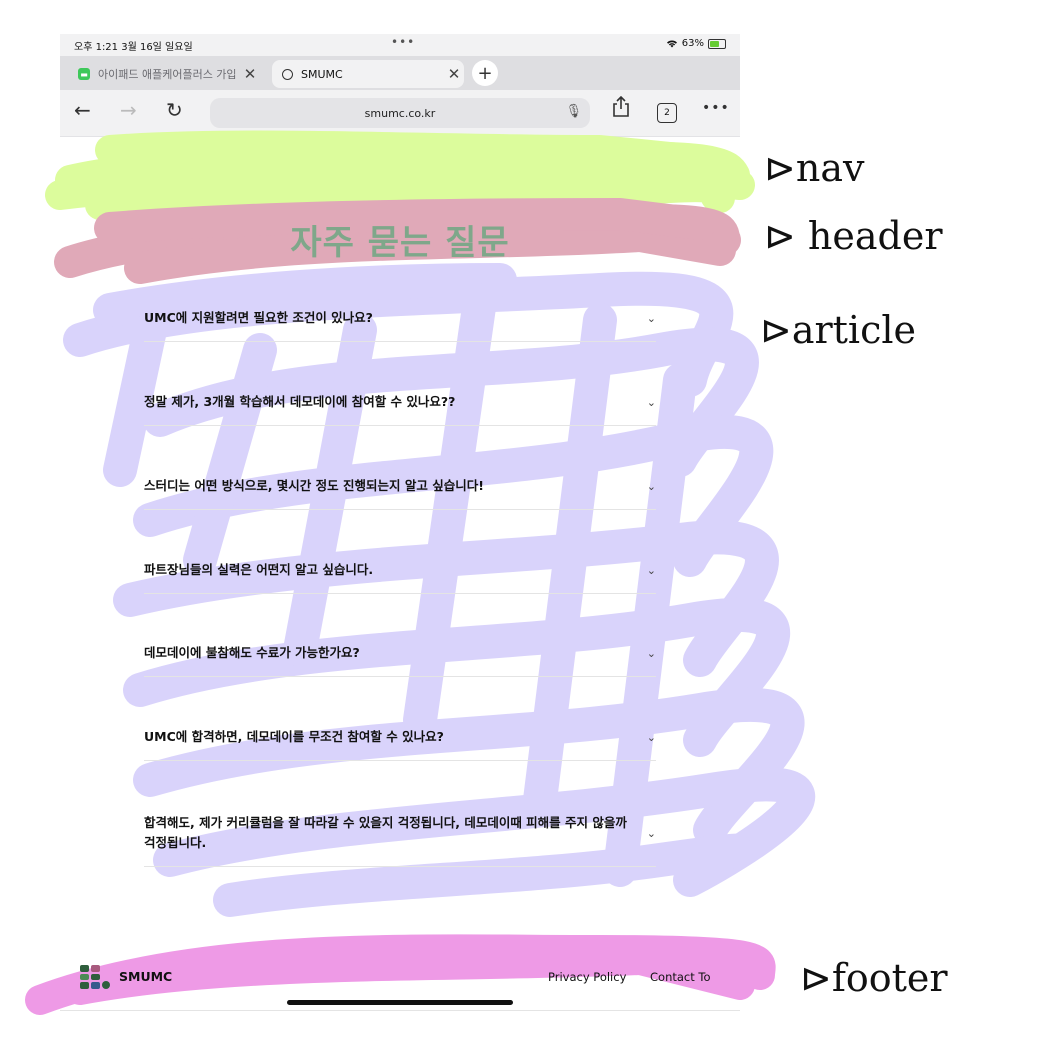  Describe the element at coordinates (252, 652) in the screenshot. I see `faq-question: 데모데이에 불참해도 수료가 가능한가요?` at that location.